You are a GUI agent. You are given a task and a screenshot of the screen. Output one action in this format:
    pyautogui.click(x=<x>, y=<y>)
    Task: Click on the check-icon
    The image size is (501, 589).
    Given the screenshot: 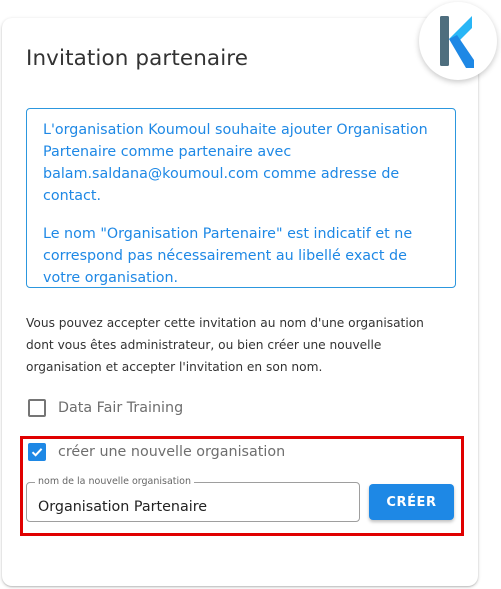 What is the action you would take?
    pyautogui.click(x=37, y=452)
    